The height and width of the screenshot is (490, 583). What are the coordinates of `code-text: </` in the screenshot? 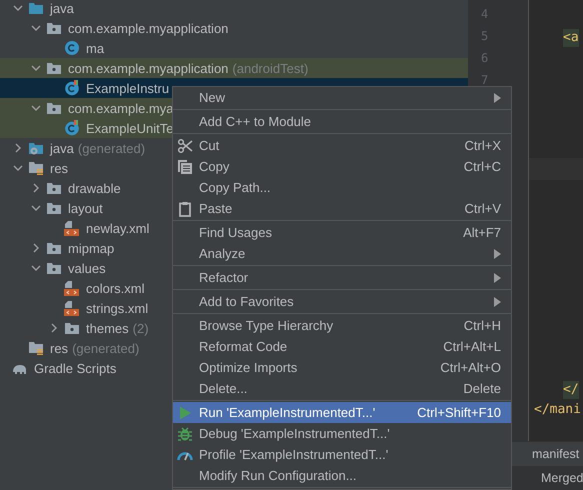 It's located at (571, 390).